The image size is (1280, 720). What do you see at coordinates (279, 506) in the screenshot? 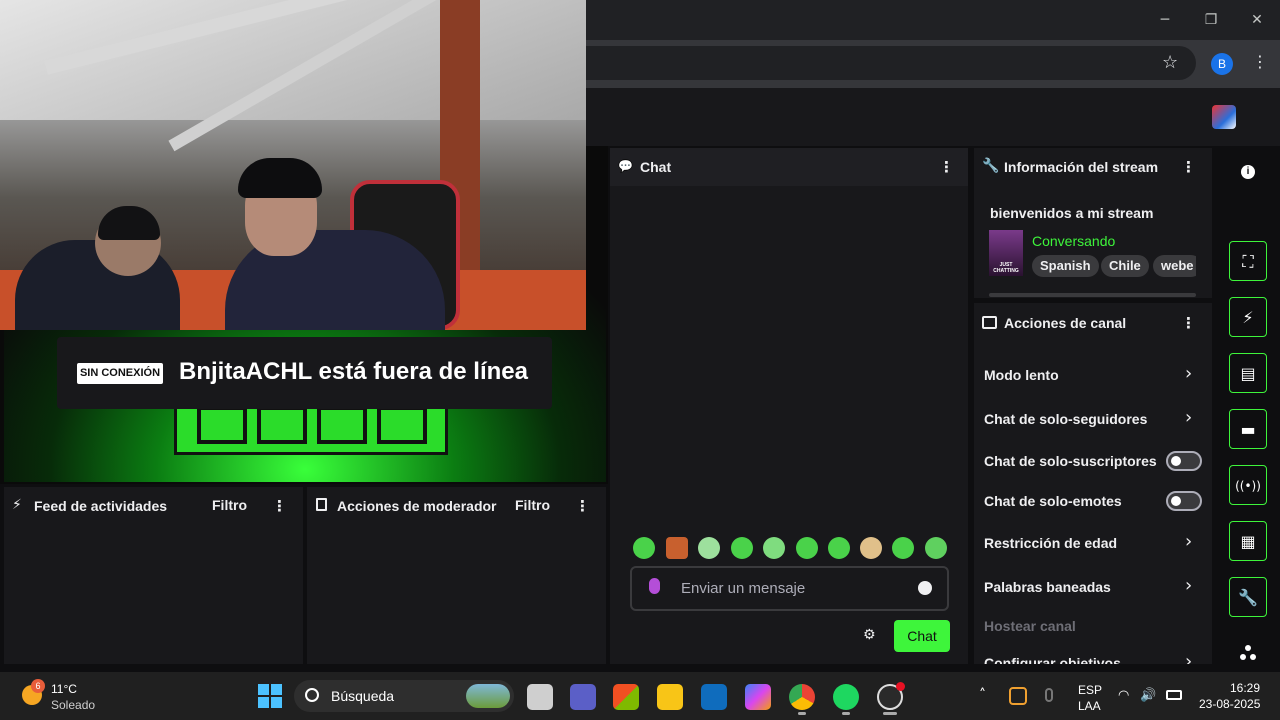
I see `activity-feed-menu-icon: ⋮` at bounding box center [279, 506].